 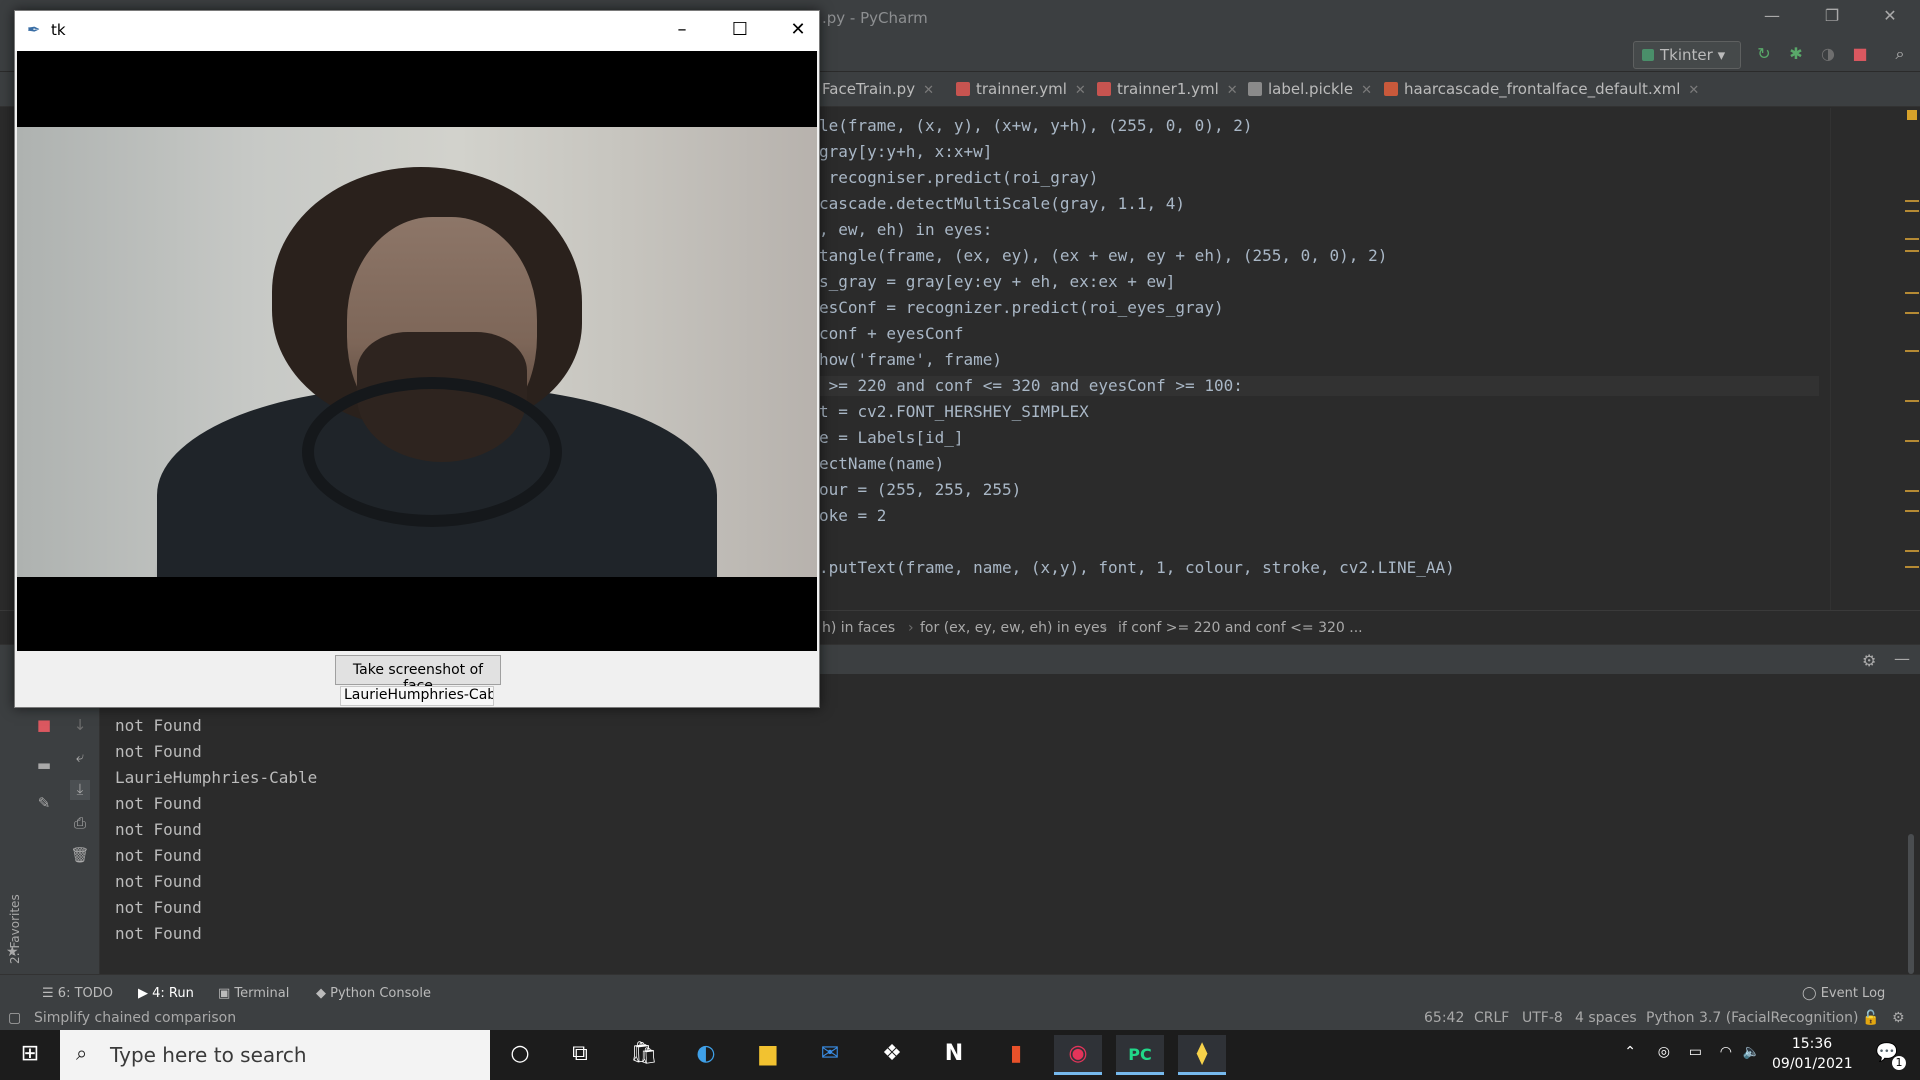 I want to click on store-icon: 🛍, so click(x=644, y=1055).